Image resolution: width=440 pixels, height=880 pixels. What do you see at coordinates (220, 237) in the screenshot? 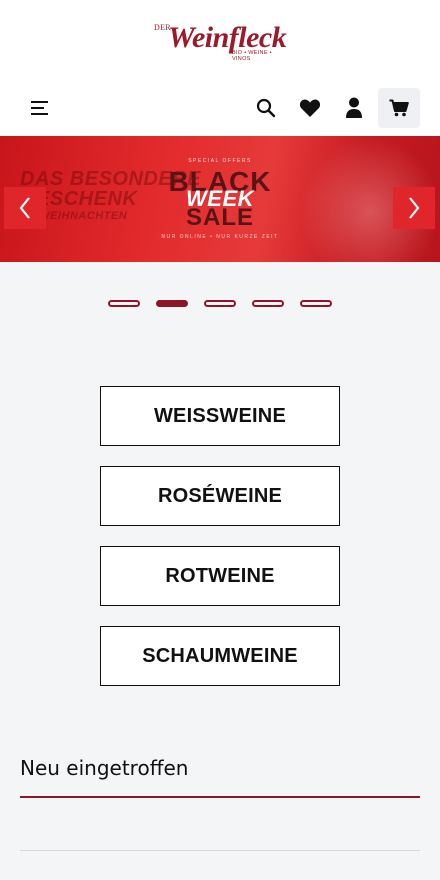
I see `banner-limited-text: NUR ONLINE • NUR KURZE ZEIT` at bounding box center [220, 237].